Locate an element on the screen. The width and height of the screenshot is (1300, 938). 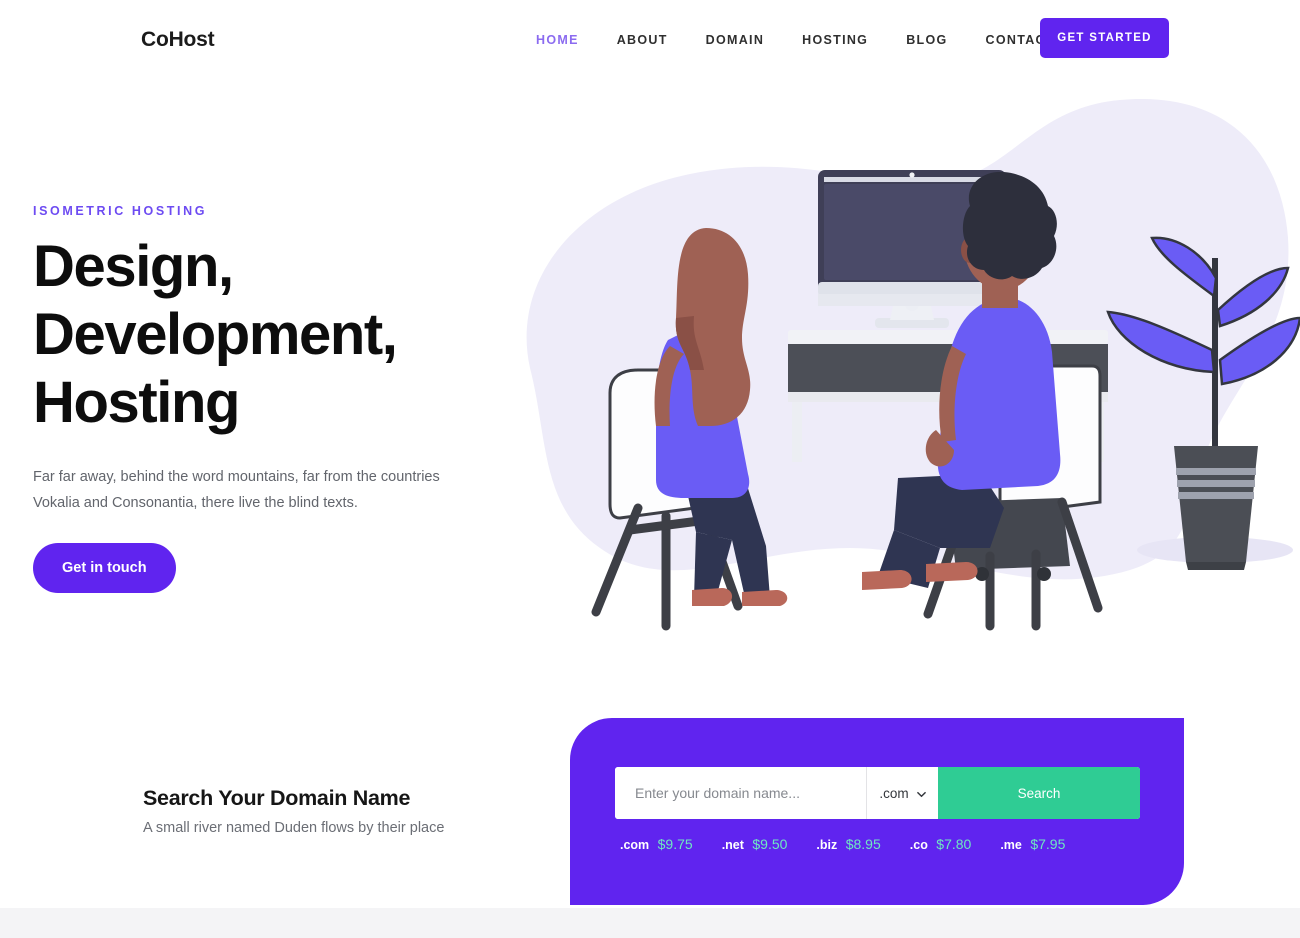
get-in-touch-button: Get in touch is located at coordinates (104, 568).